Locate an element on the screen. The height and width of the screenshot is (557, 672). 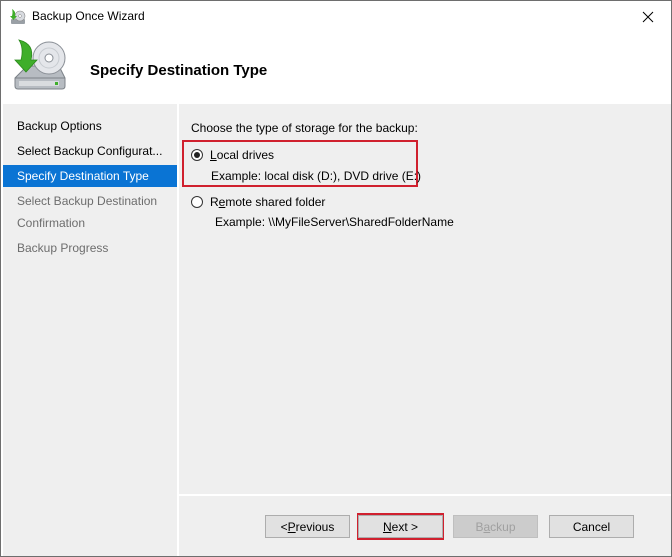
step-confirmation: Confirmation is located at coordinates (51, 223).